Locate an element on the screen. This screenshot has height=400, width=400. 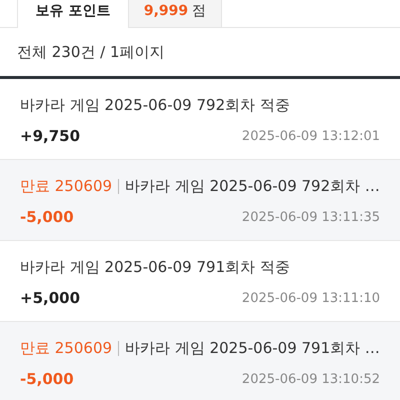
points-label: 보유 포인트 is located at coordinates (73, 14).